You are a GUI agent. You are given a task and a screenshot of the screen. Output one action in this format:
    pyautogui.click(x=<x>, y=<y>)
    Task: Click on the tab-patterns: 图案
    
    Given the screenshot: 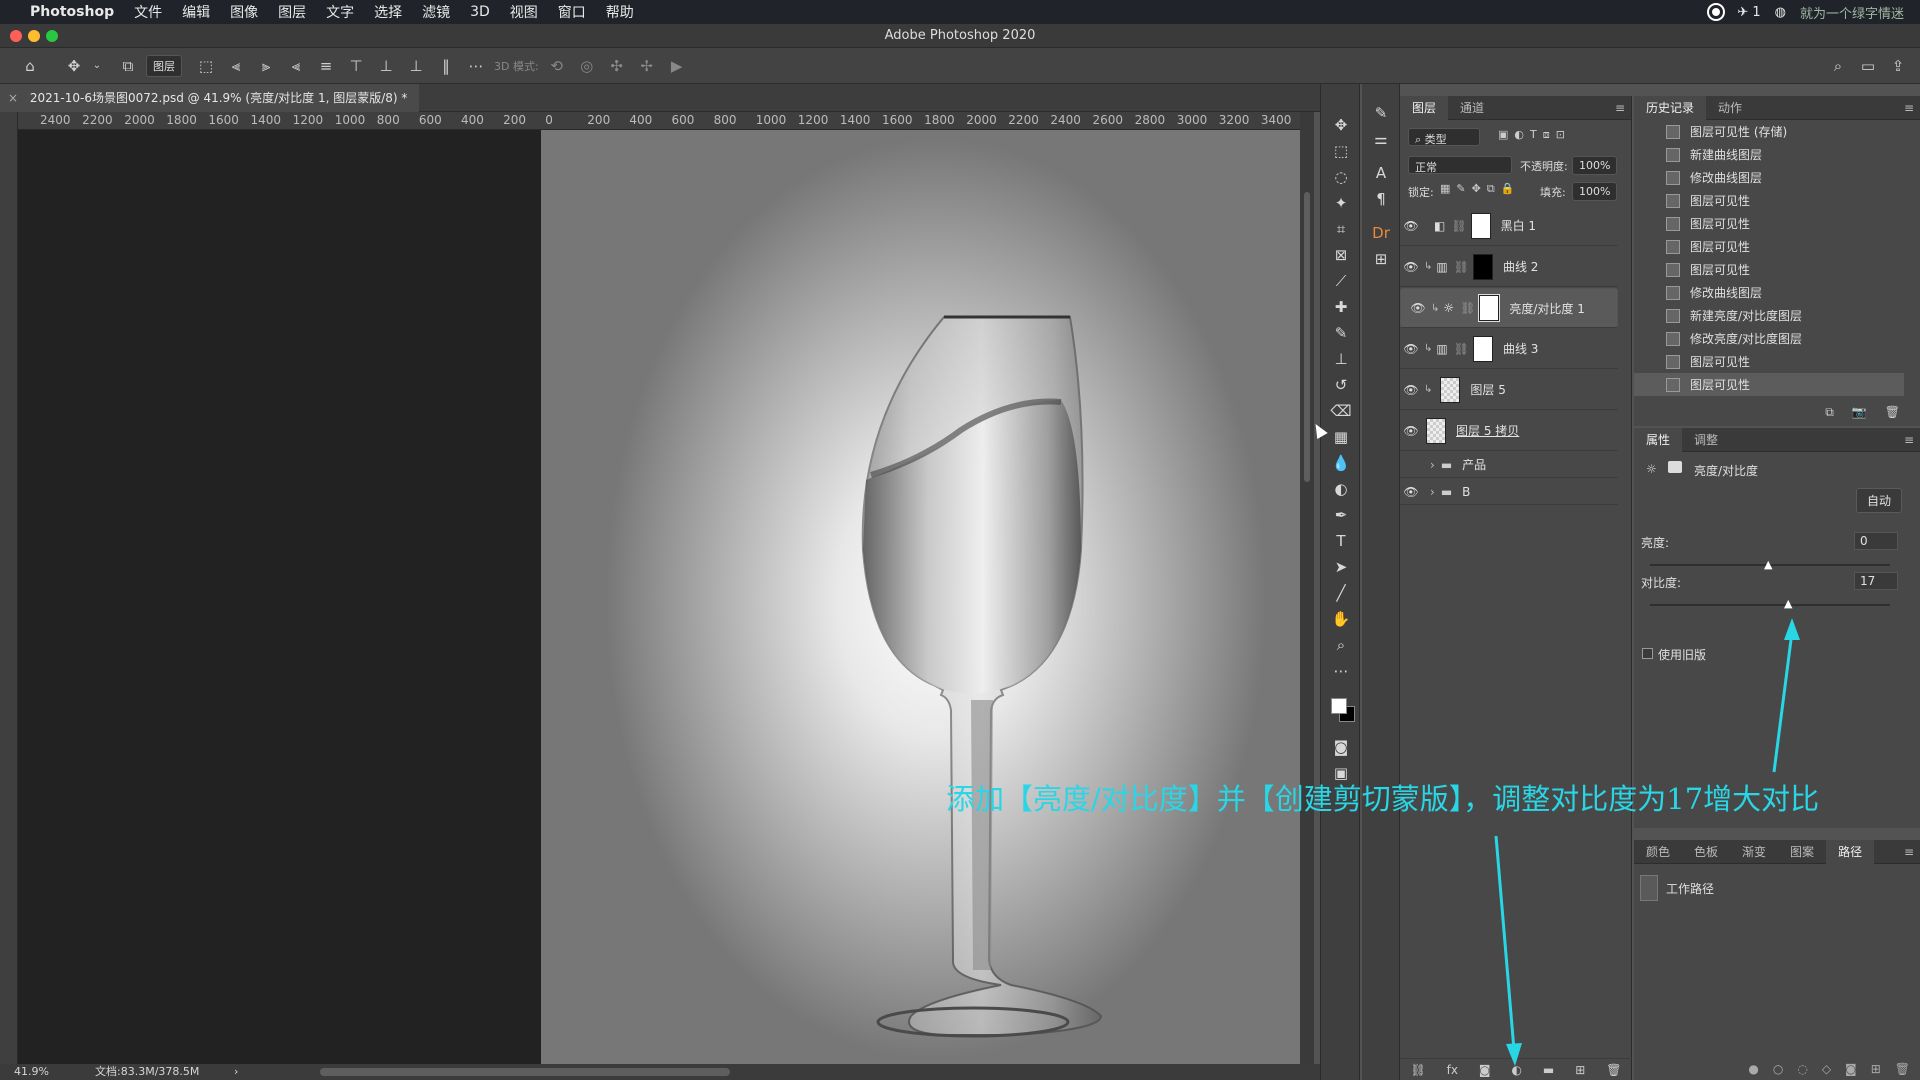 What is the action you would take?
    pyautogui.click(x=1802, y=852)
    